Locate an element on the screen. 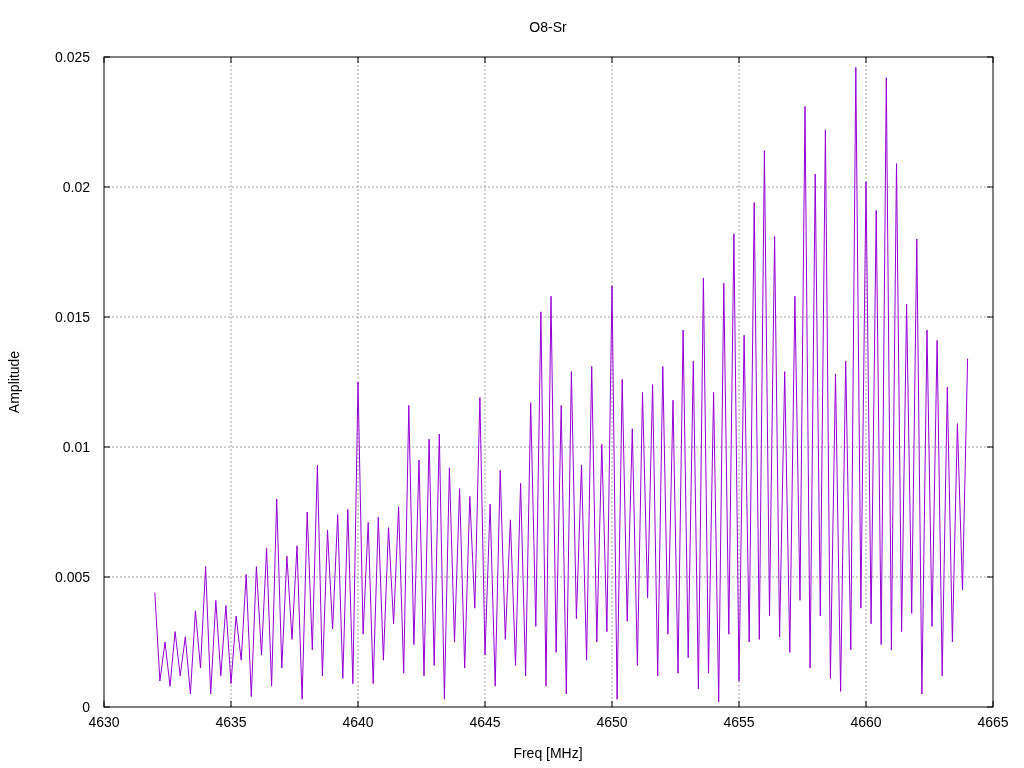 The height and width of the screenshot is (768, 1024). tick-label: 4640 is located at coordinates (358, 722).